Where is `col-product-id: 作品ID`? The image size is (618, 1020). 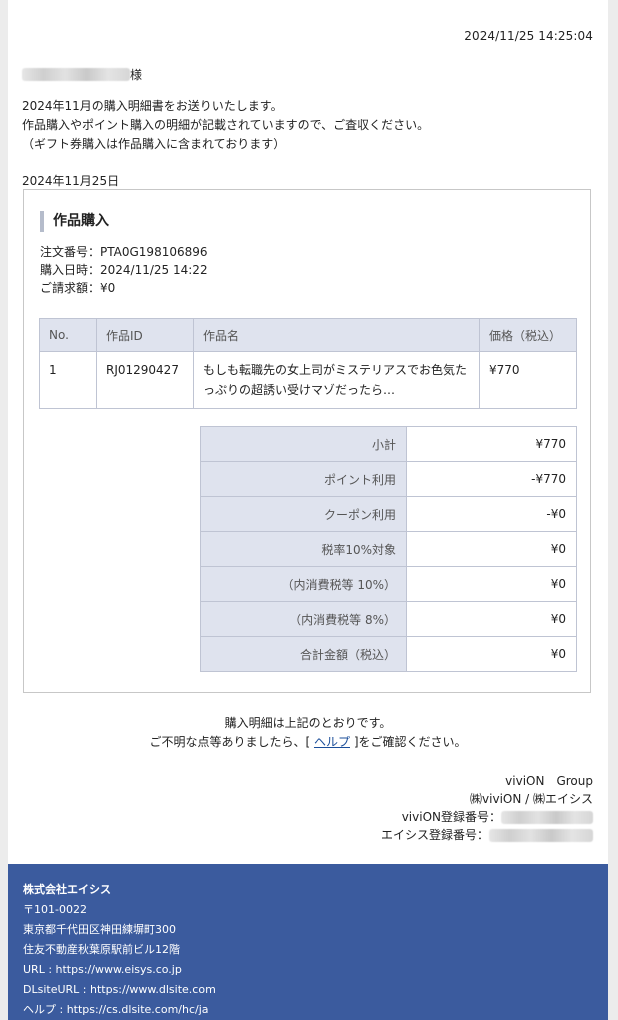 col-product-id: 作品ID is located at coordinates (145, 335).